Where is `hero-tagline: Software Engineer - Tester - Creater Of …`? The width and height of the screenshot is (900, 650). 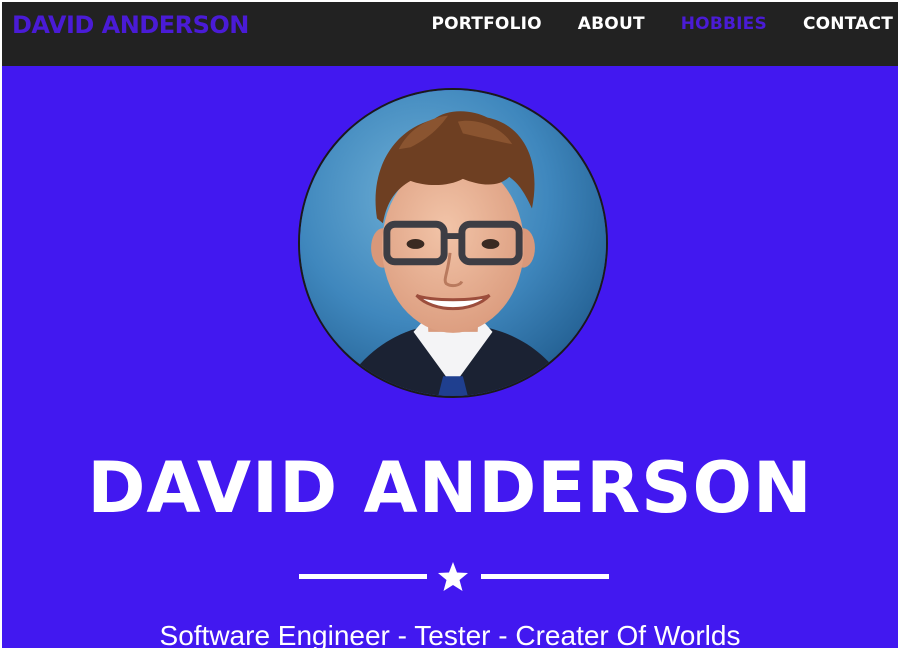
hero-tagline: Software Engineer - Tester - Creater Of … is located at coordinates (450, 634).